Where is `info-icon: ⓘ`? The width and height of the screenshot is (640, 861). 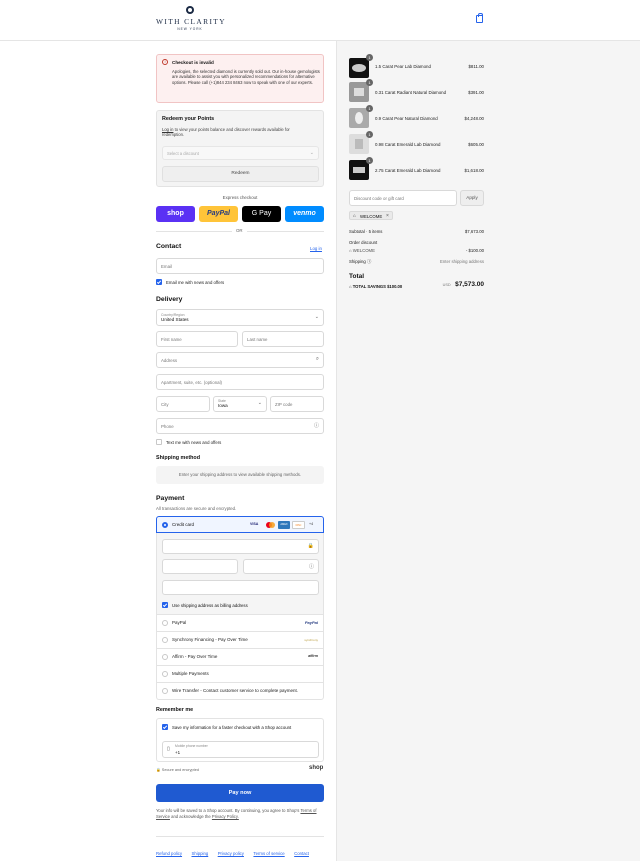
info-icon: ⓘ is located at coordinates (369, 261).